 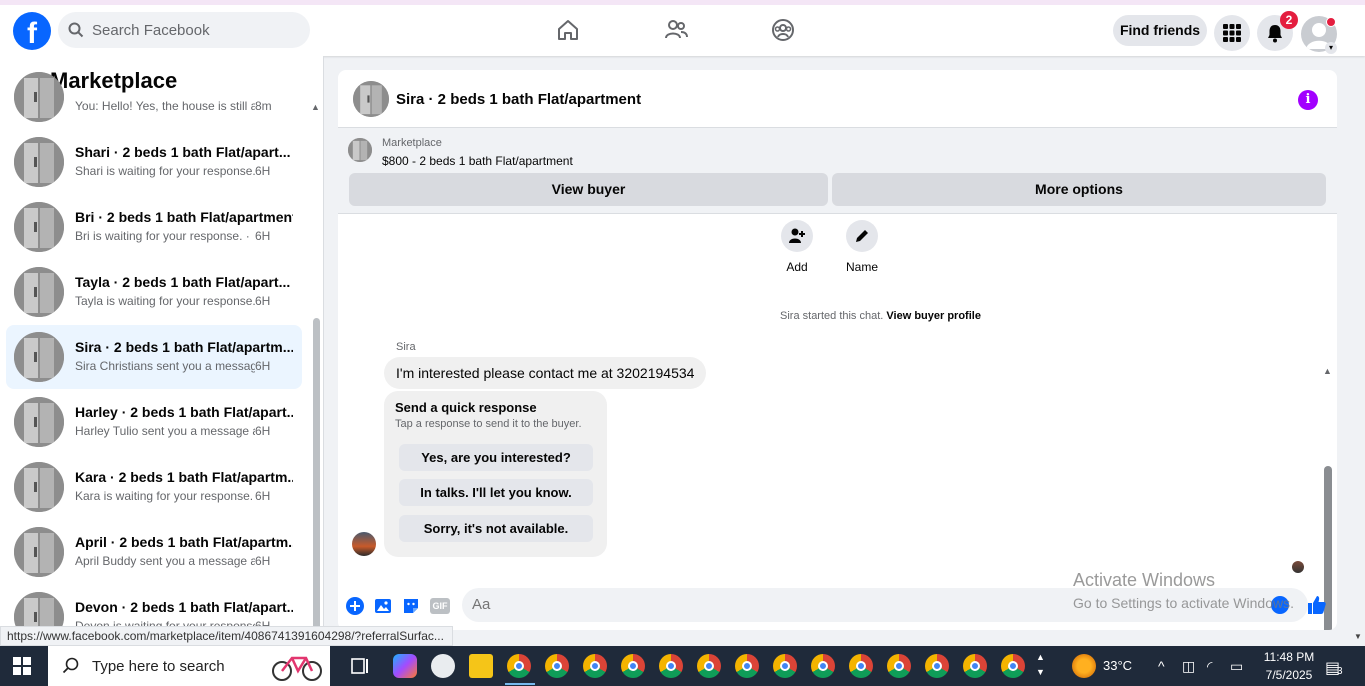 I want to click on meet-now-icon: ◫, so click(x=1188, y=666).